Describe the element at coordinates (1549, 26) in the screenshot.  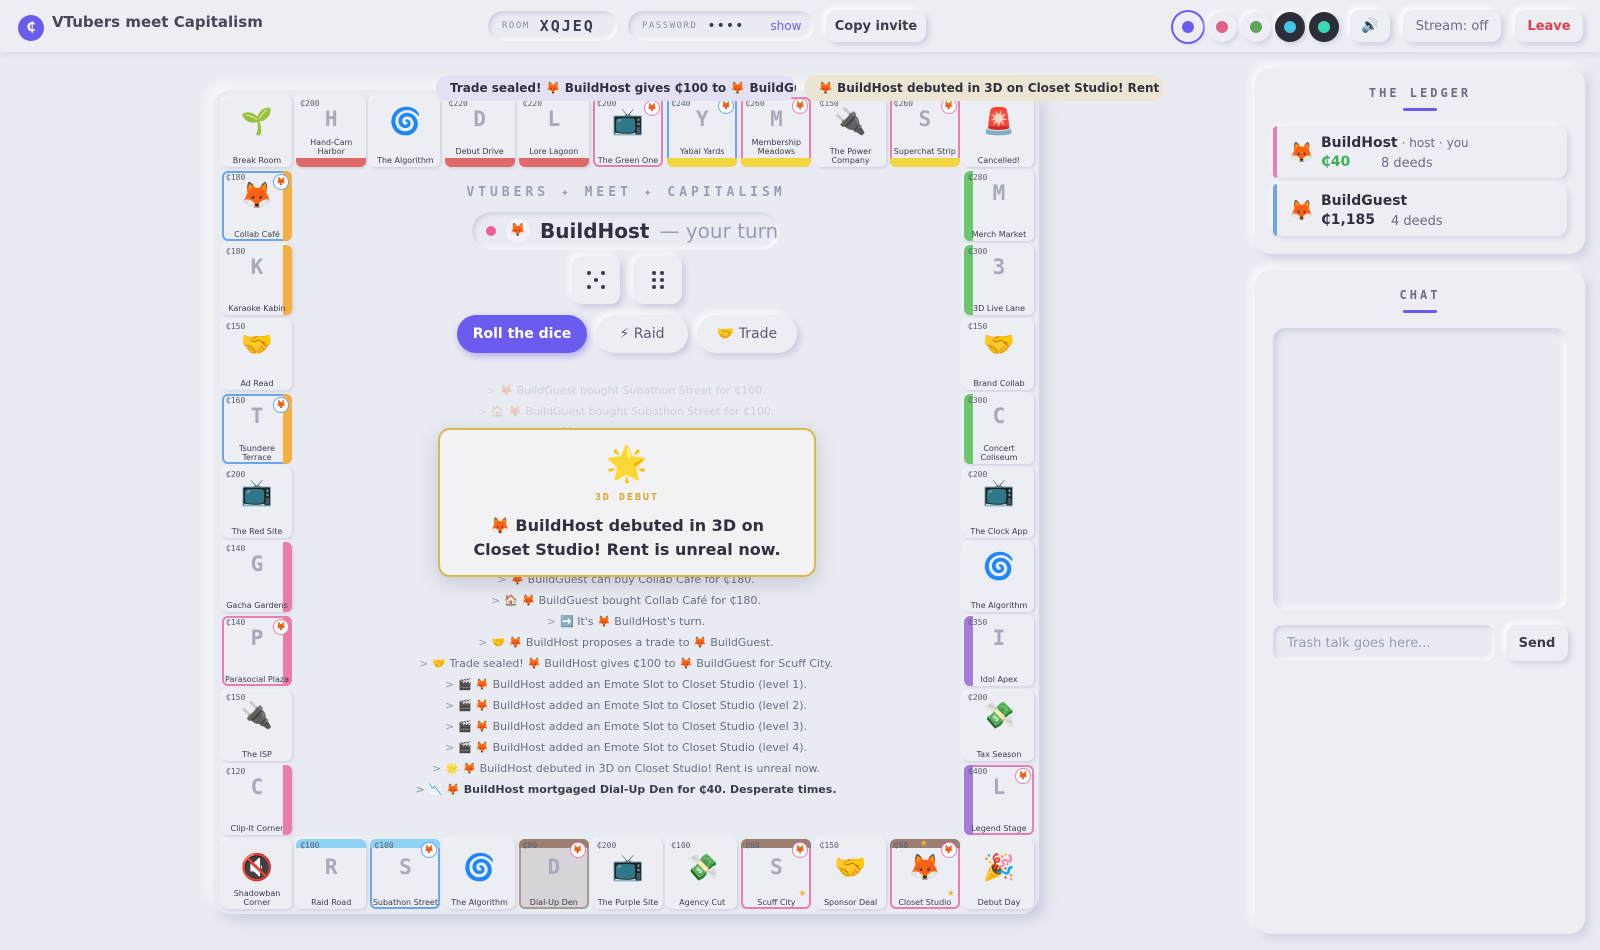
I see `leave-button: Leave` at that location.